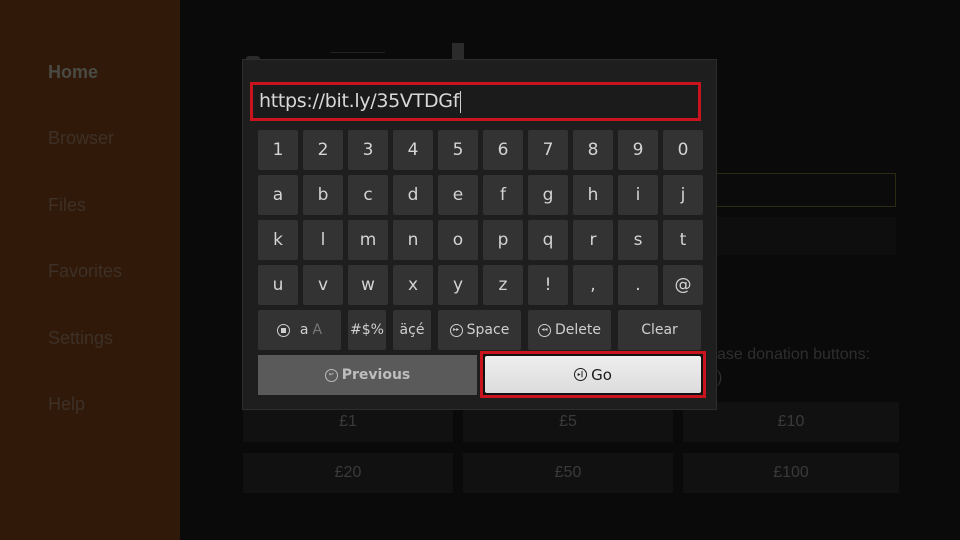 This screenshot has width=960, height=540. Describe the element at coordinates (798, 190) in the screenshot. I see `background-url-field` at that location.